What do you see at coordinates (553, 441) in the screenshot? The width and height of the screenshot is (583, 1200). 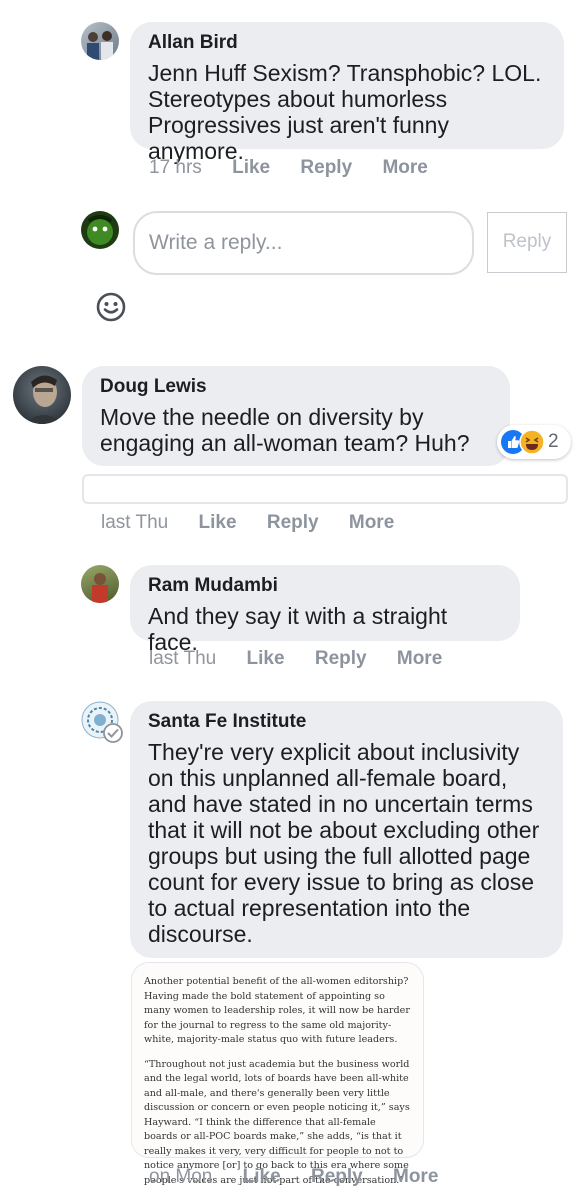 I see `reaction-count: 2` at bounding box center [553, 441].